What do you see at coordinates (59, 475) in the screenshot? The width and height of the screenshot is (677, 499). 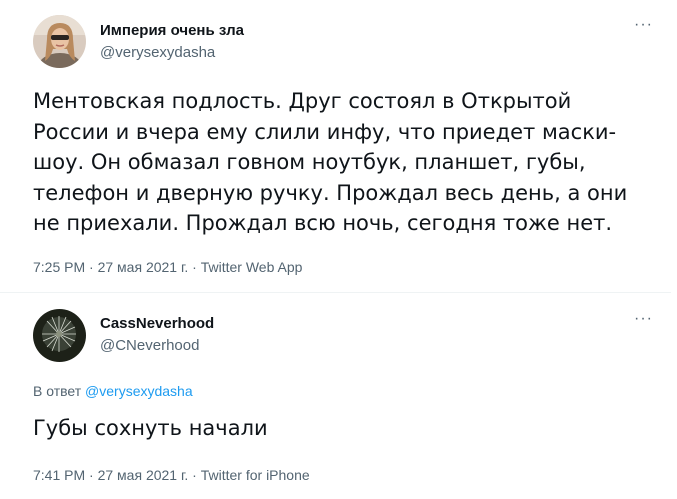 I see `tweet-time: 7:41 PM` at bounding box center [59, 475].